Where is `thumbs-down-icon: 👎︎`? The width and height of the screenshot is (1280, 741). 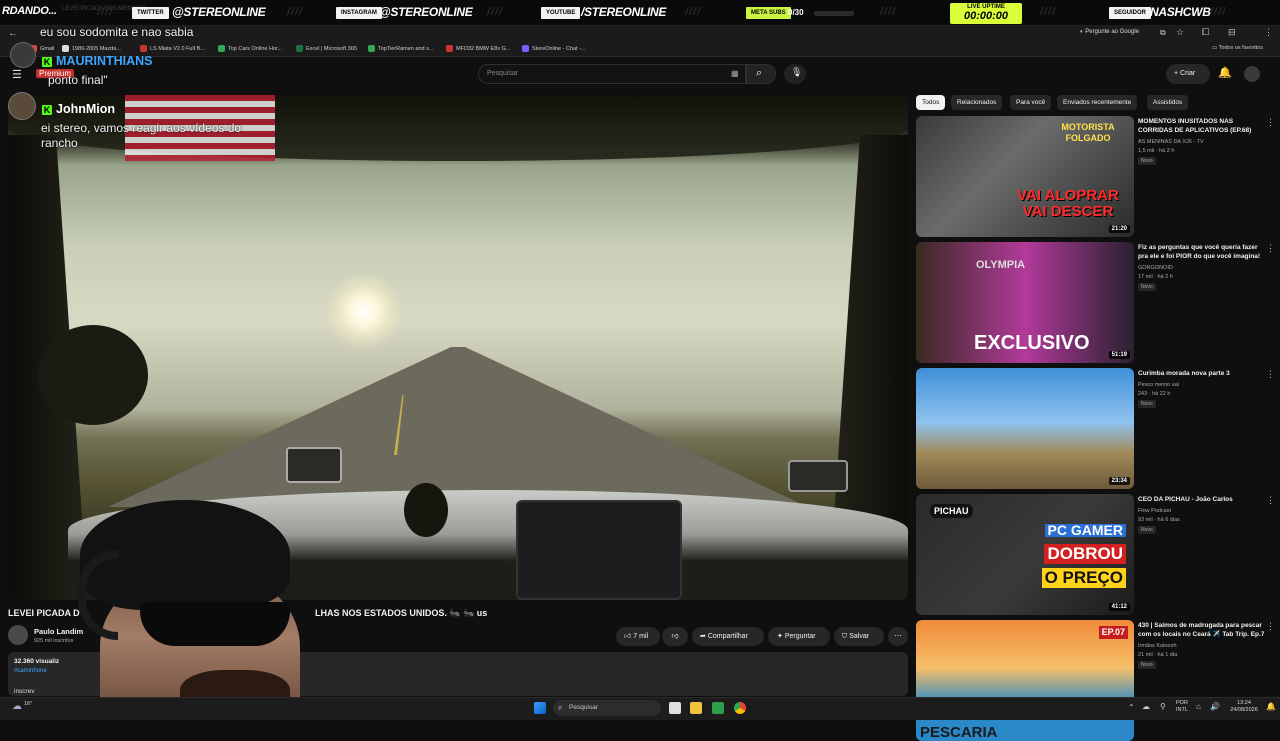
thumbs-down-icon: 👎︎ is located at coordinates (675, 636).